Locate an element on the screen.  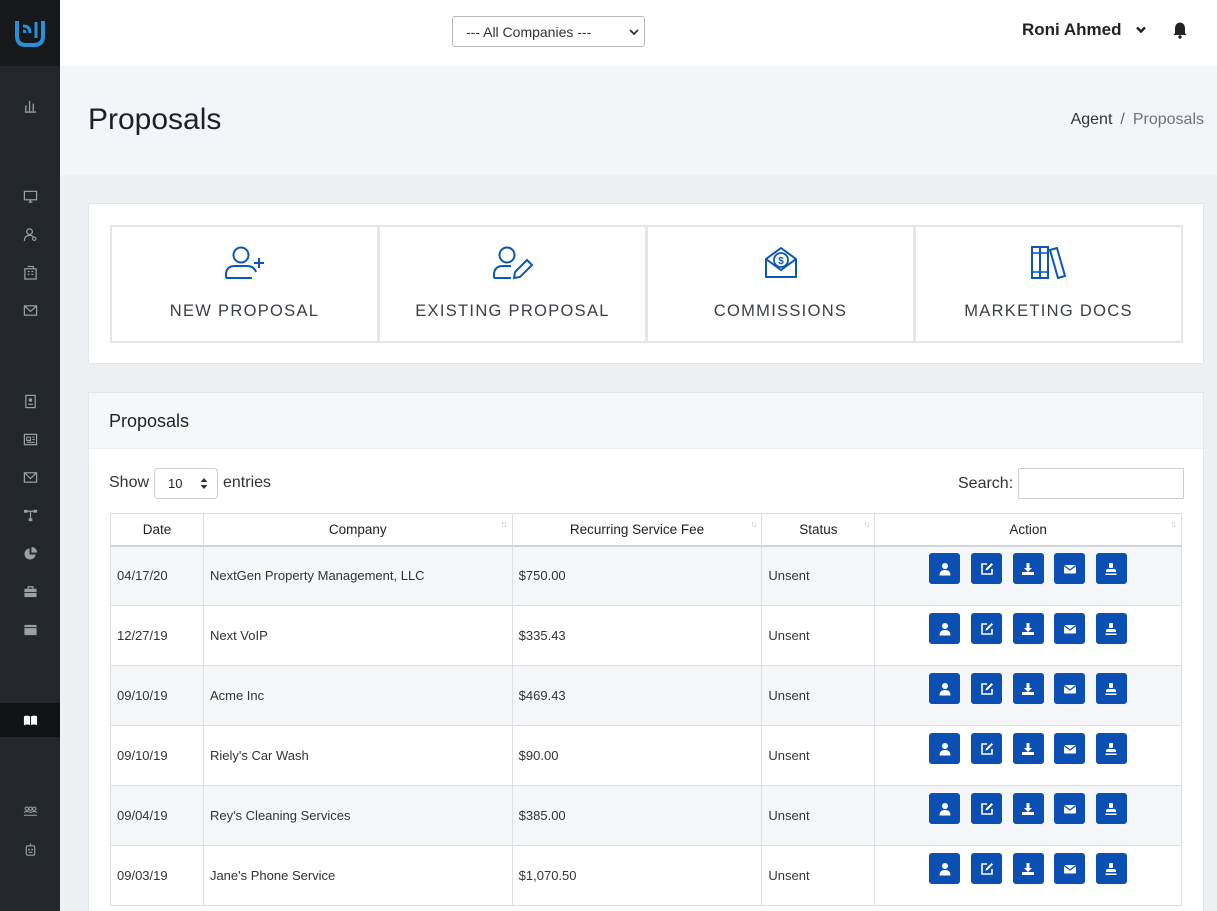
column-header-fee: Recurring Service Fee ↑↓ is located at coordinates (637, 530).